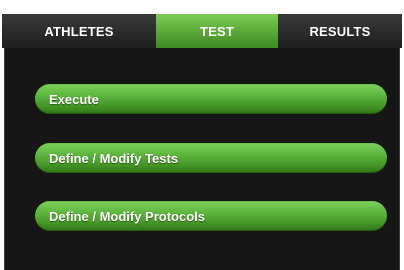  Describe the element at coordinates (211, 158) in the screenshot. I see `define-modify-tests-button: Define / Modify Tests` at that location.